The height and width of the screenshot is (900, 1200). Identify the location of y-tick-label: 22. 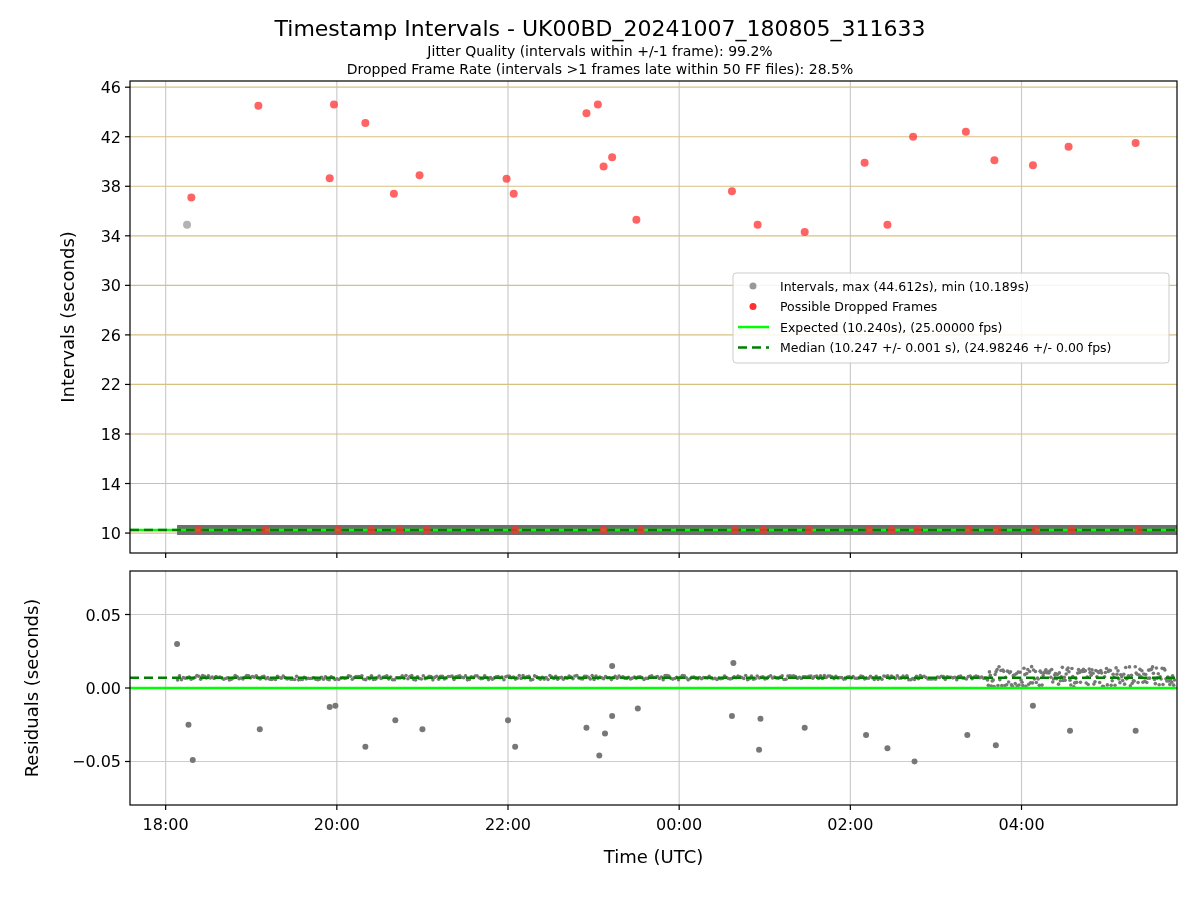
(110, 385).